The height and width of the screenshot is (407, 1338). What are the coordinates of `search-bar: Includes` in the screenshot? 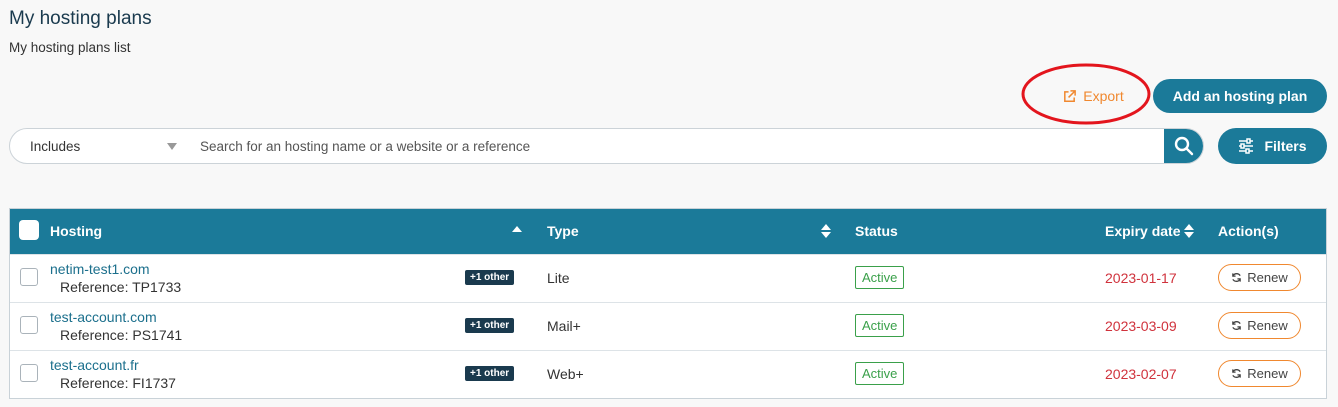 It's located at (606, 146).